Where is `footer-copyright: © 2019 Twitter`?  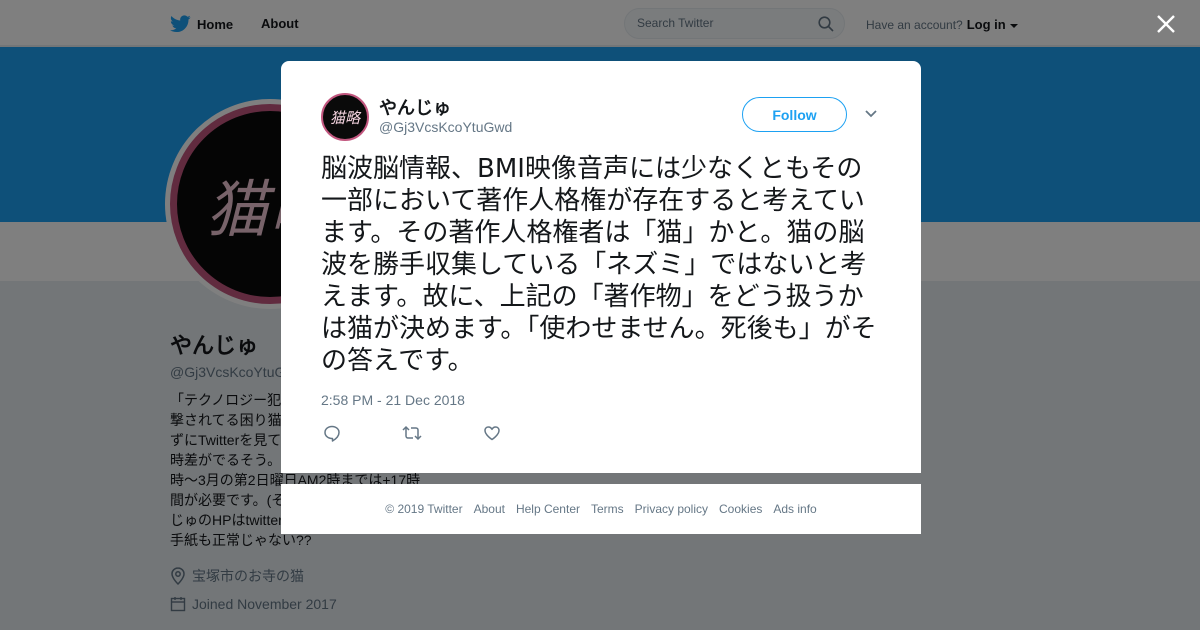 footer-copyright: © 2019 Twitter is located at coordinates (424, 509).